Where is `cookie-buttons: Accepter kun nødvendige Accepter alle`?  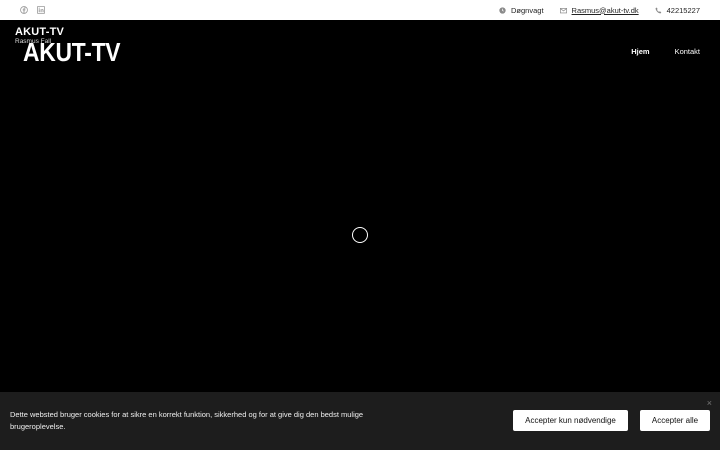 cookie-buttons: Accepter kun nødvendige Accepter alle is located at coordinates (611, 420).